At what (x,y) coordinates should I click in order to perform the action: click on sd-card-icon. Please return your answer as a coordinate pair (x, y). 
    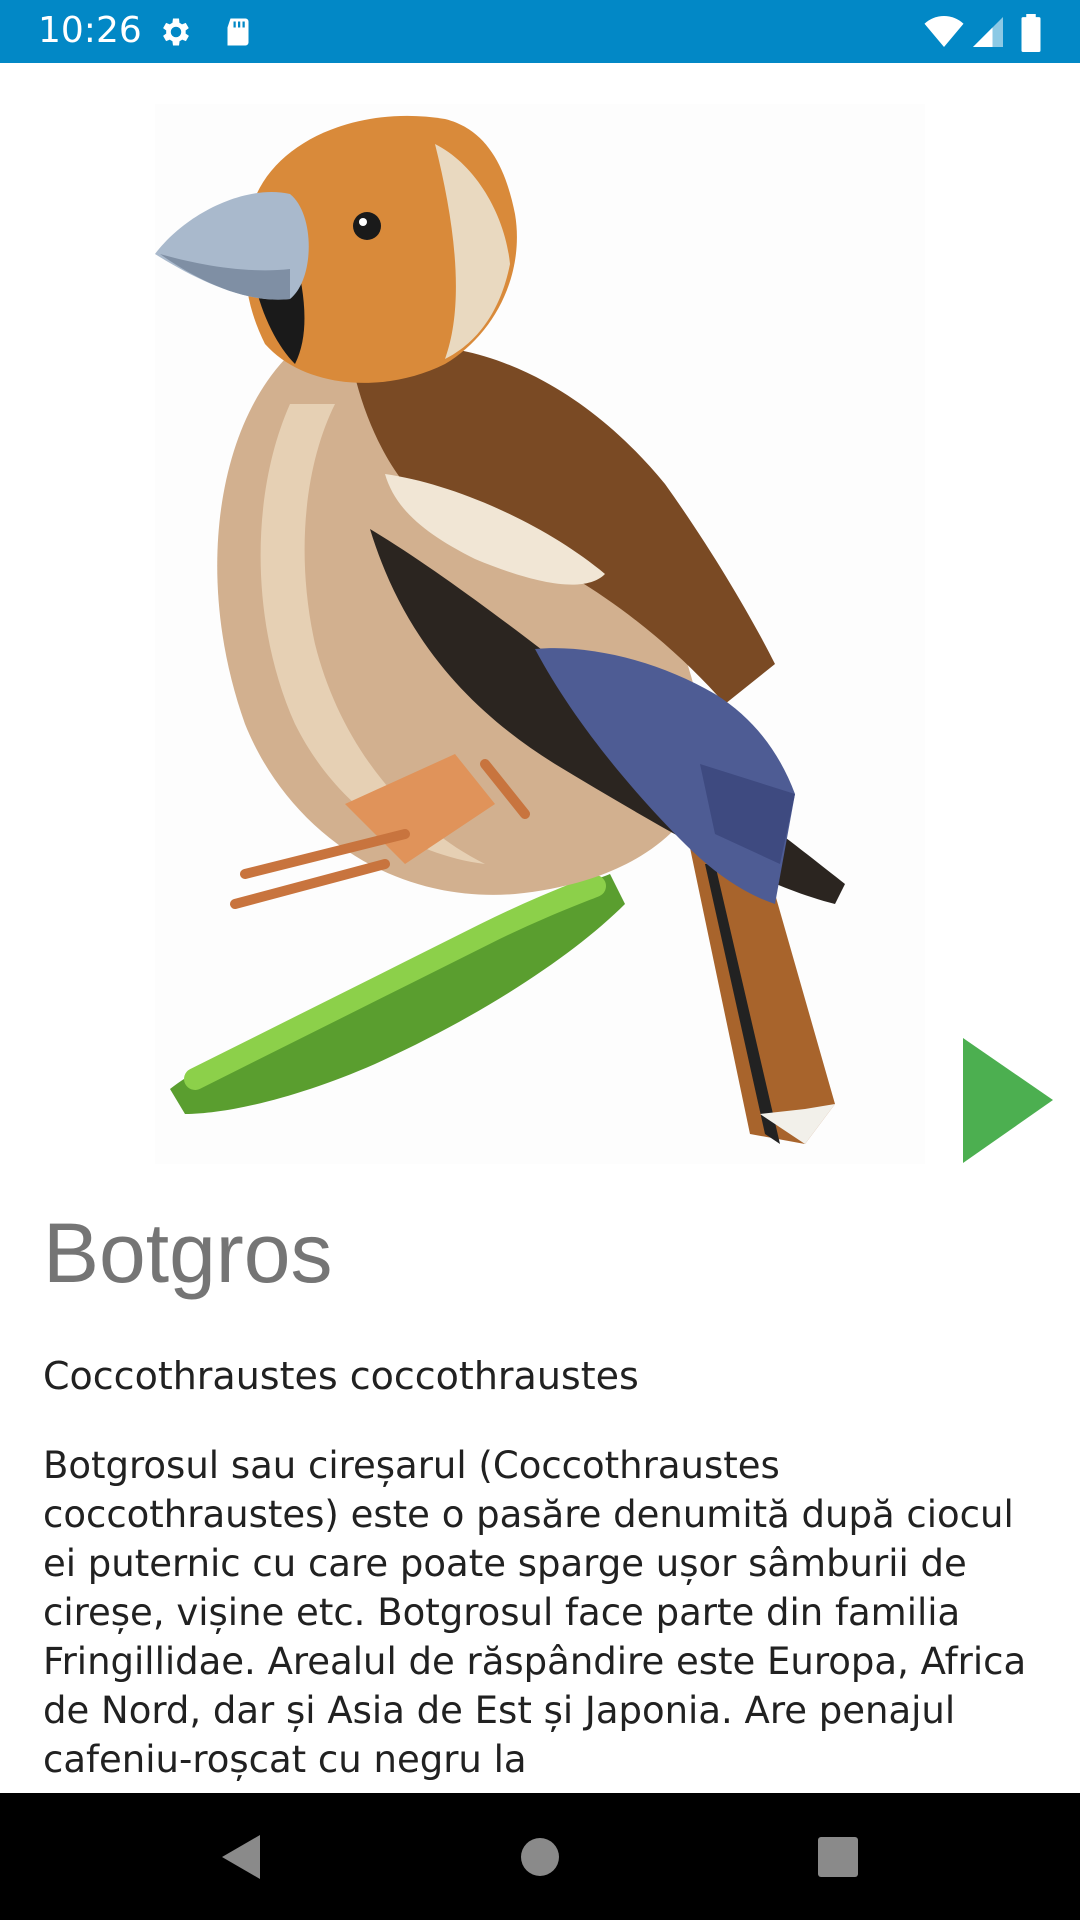
    Looking at the image, I should click on (238, 32).